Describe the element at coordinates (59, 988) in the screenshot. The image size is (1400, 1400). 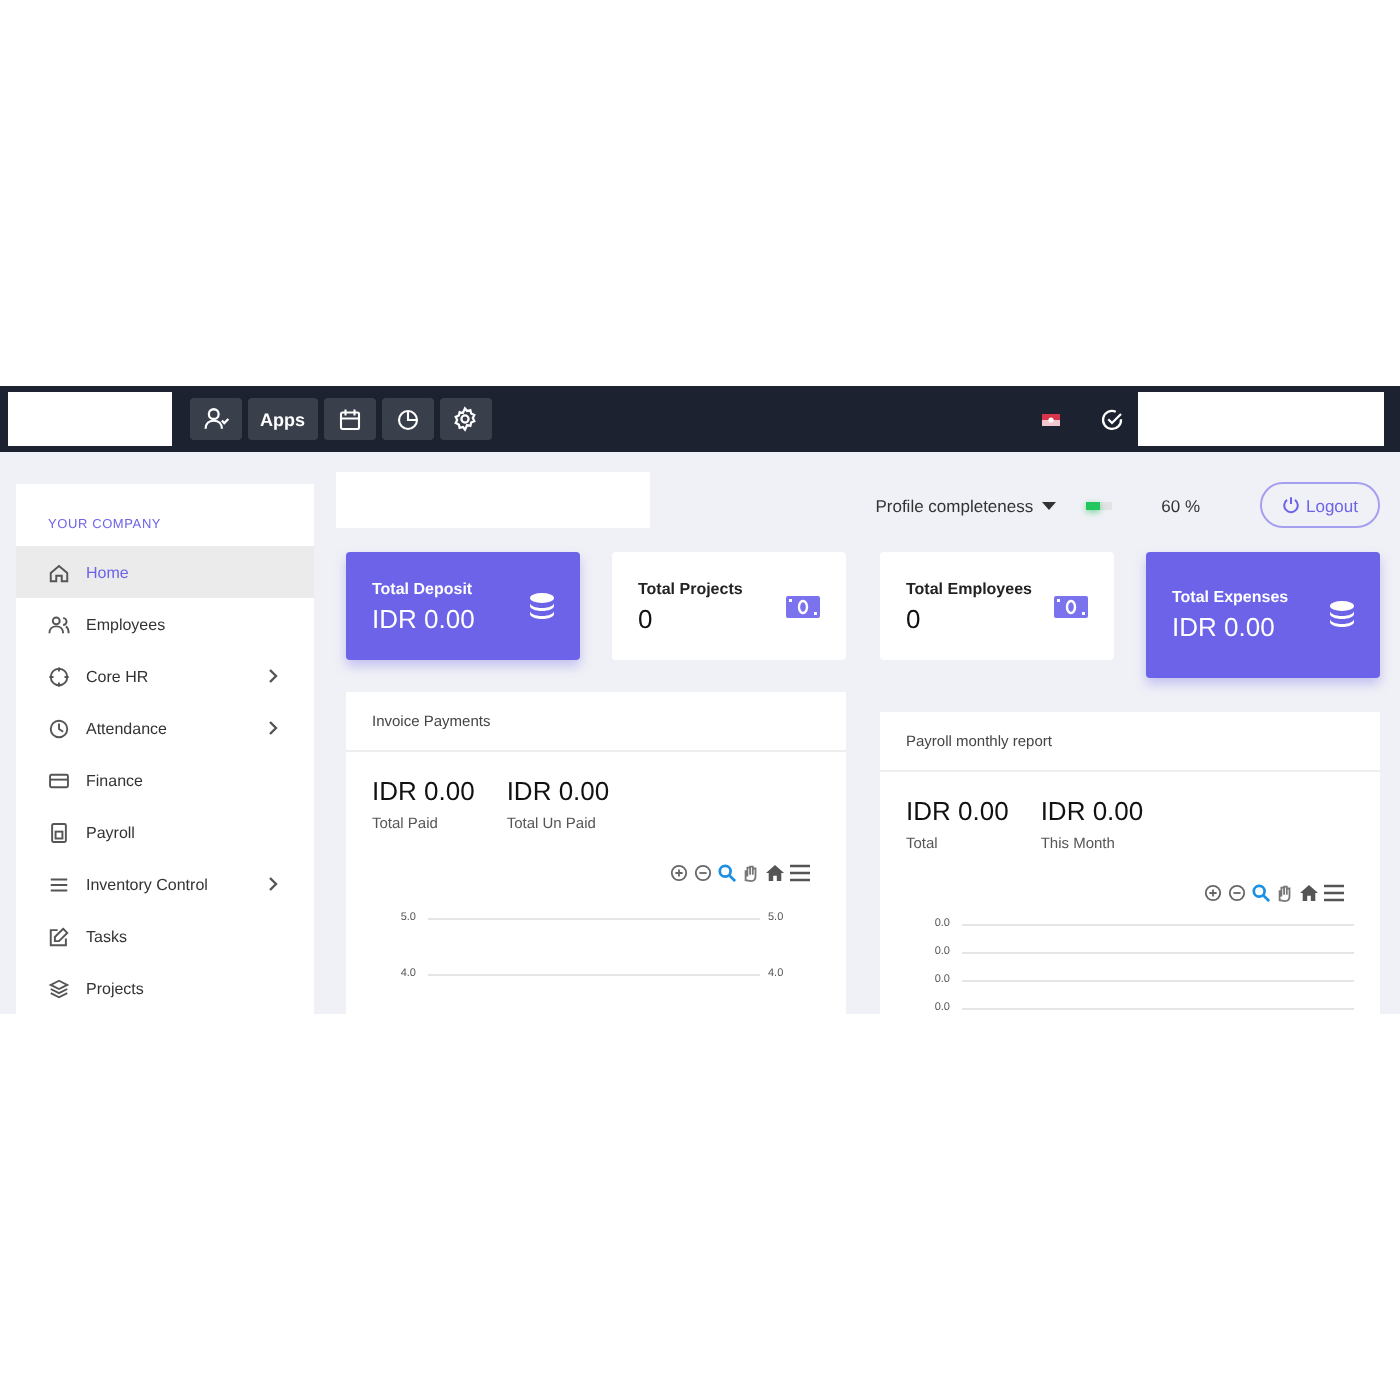
I see `layers-icon` at that location.